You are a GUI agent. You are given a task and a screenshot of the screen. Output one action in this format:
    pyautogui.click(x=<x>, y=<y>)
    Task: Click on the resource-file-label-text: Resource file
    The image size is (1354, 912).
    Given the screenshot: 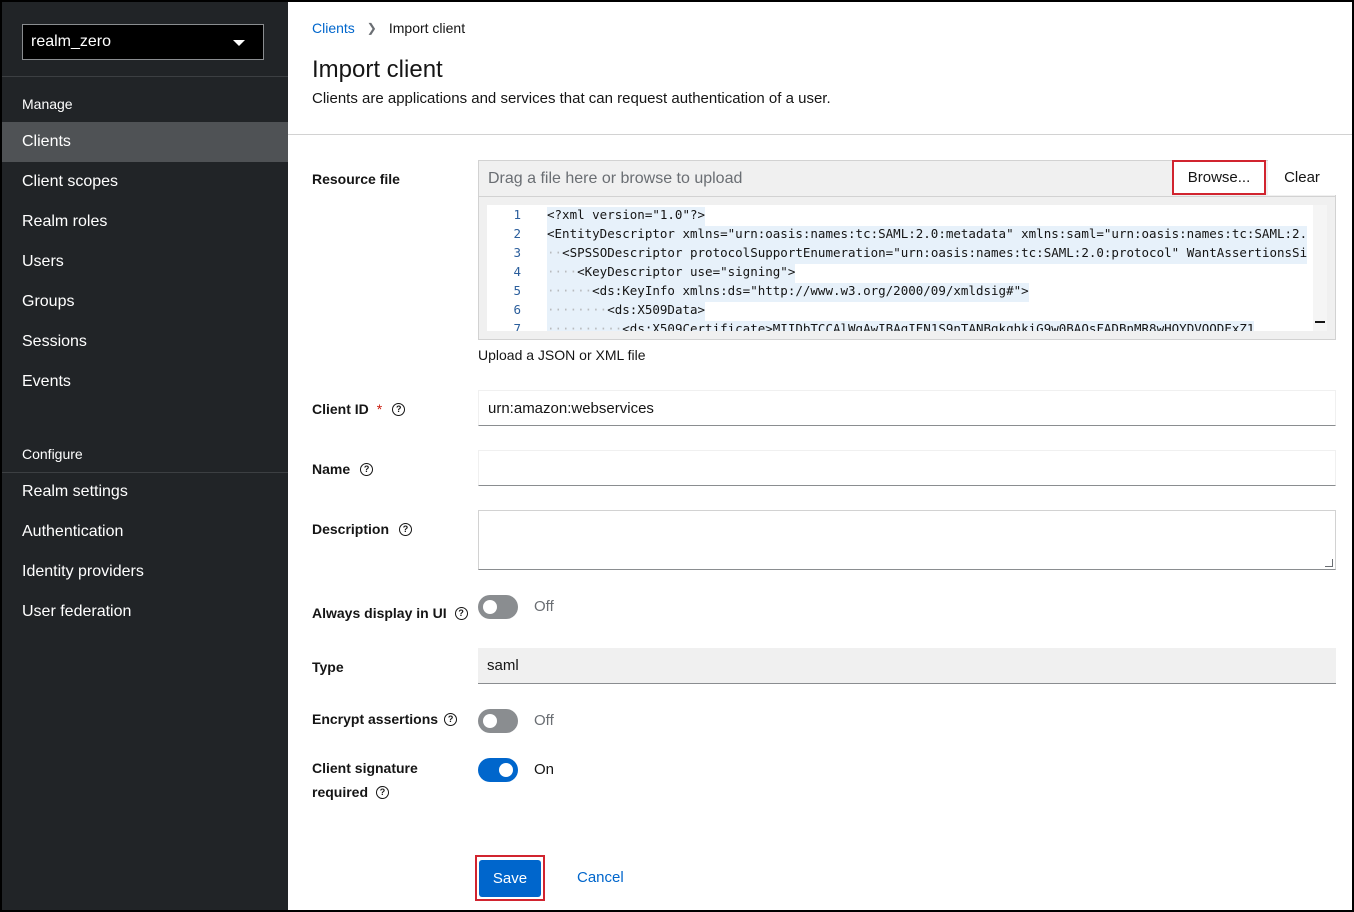 What is the action you would take?
    pyautogui.click(x=356, y=179)
    